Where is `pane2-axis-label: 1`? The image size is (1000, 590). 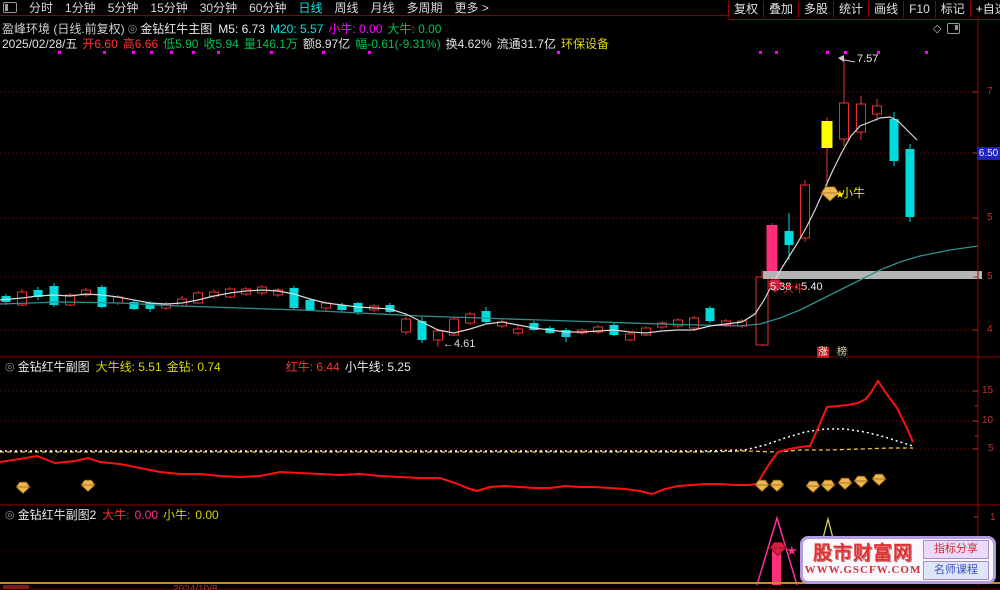
pane2-axis-label: 1 is located at coordinates (993, 517).